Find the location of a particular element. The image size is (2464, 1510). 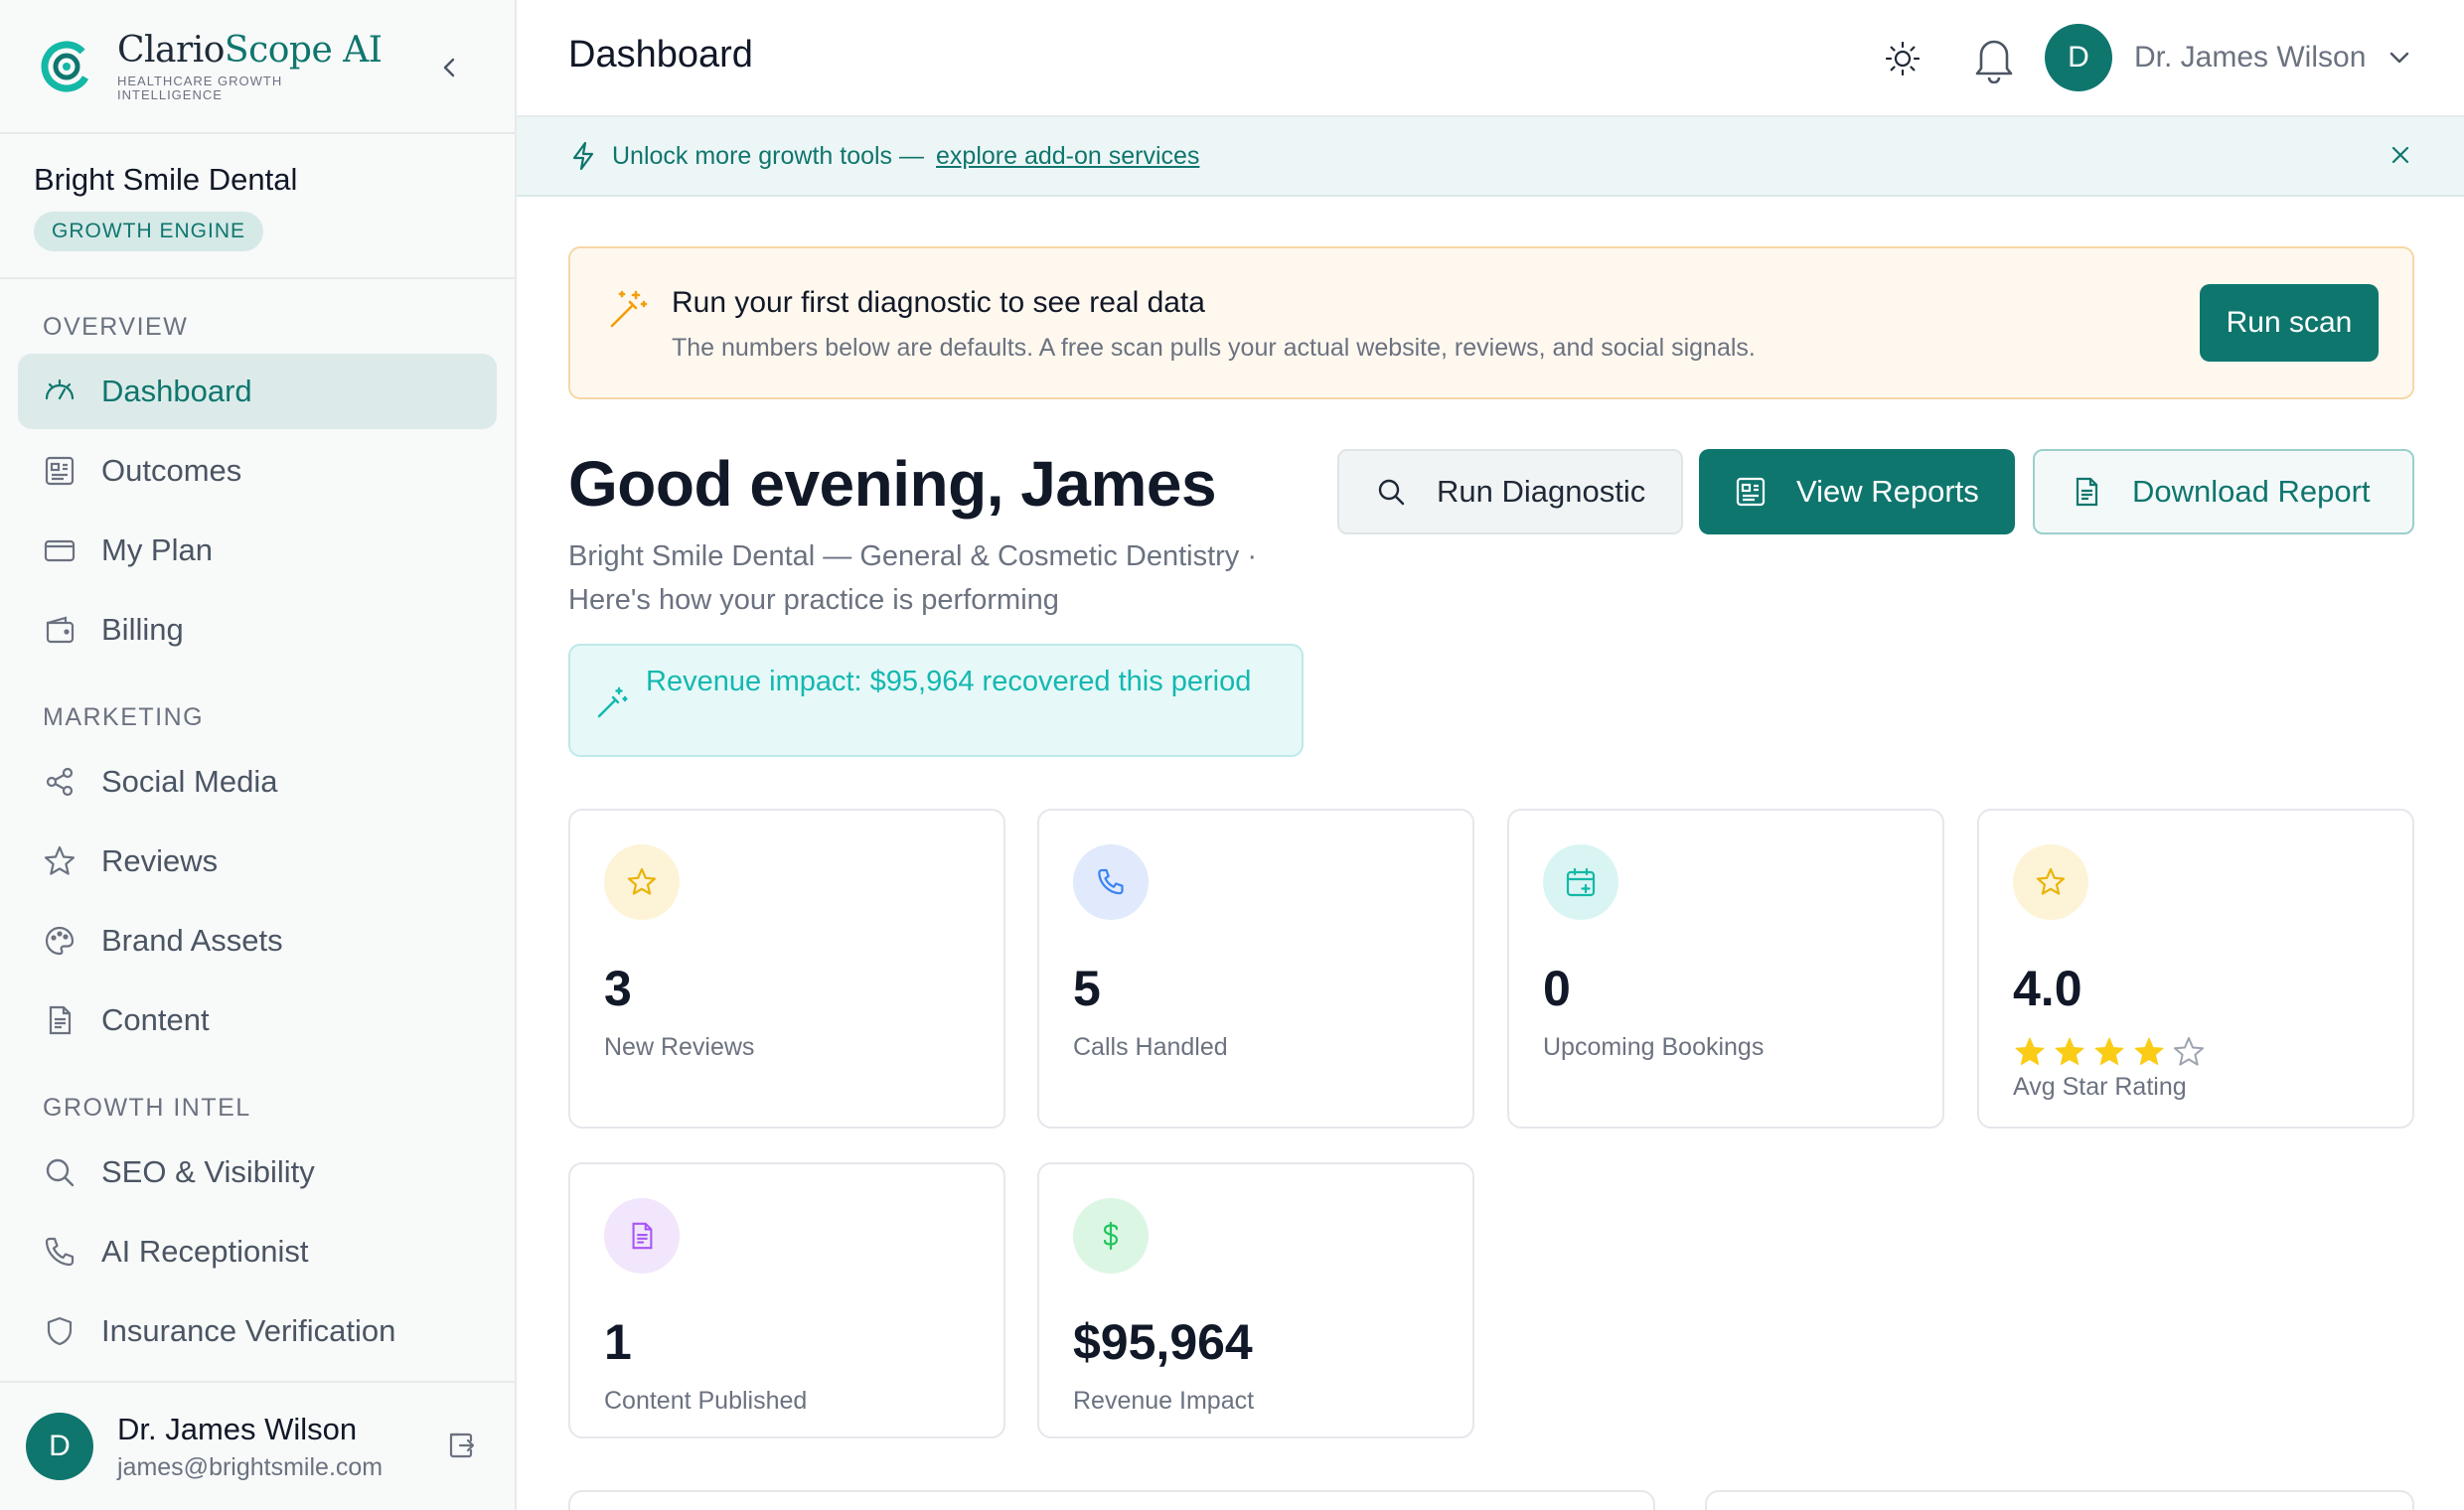

bell-icon is located at coordinates (1994, 62).